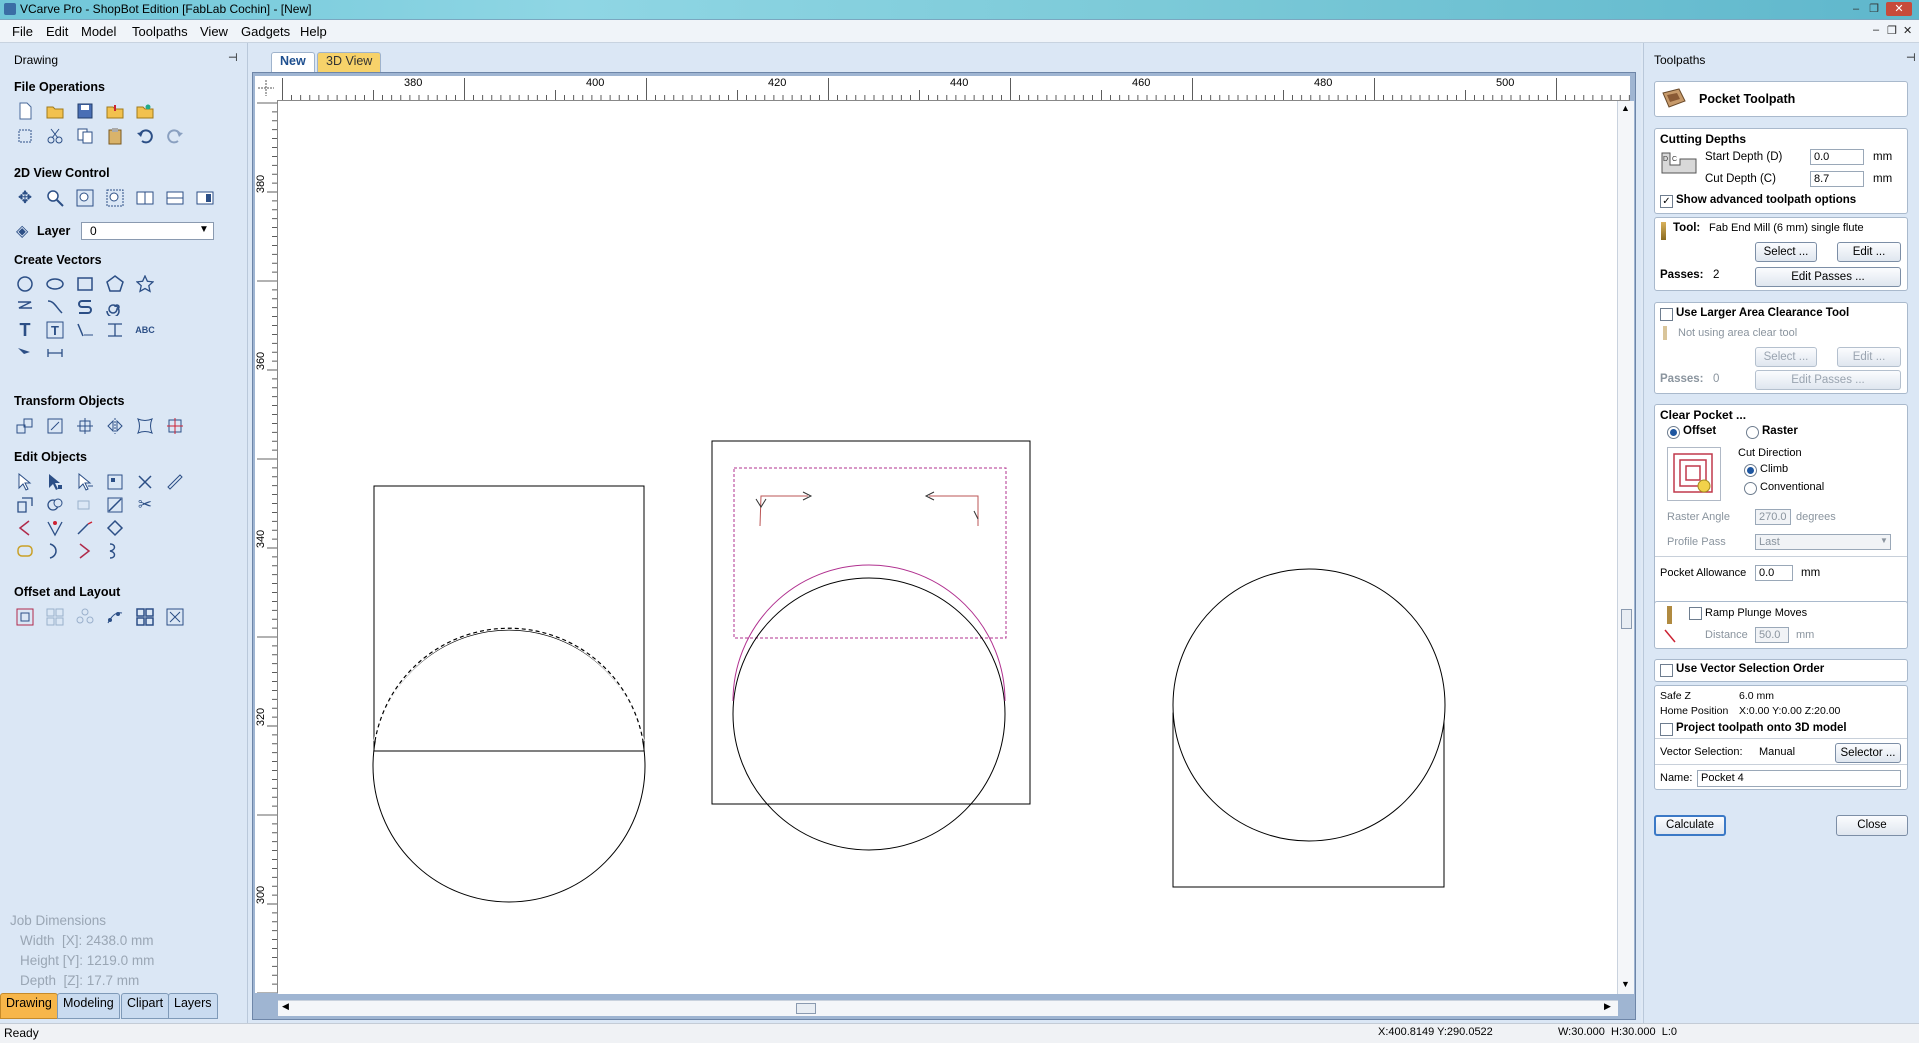 The height and width of the screenshot is (1043, 1919). I want to click on close-window-icon: ✕, so click(1899, 9).